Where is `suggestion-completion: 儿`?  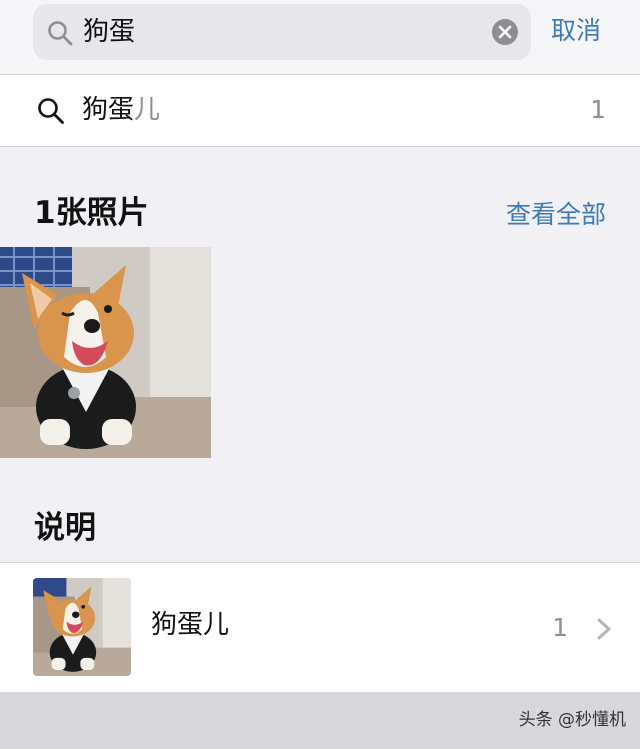
suggestion-completion: 儿 is located at coordinates (147, 110).